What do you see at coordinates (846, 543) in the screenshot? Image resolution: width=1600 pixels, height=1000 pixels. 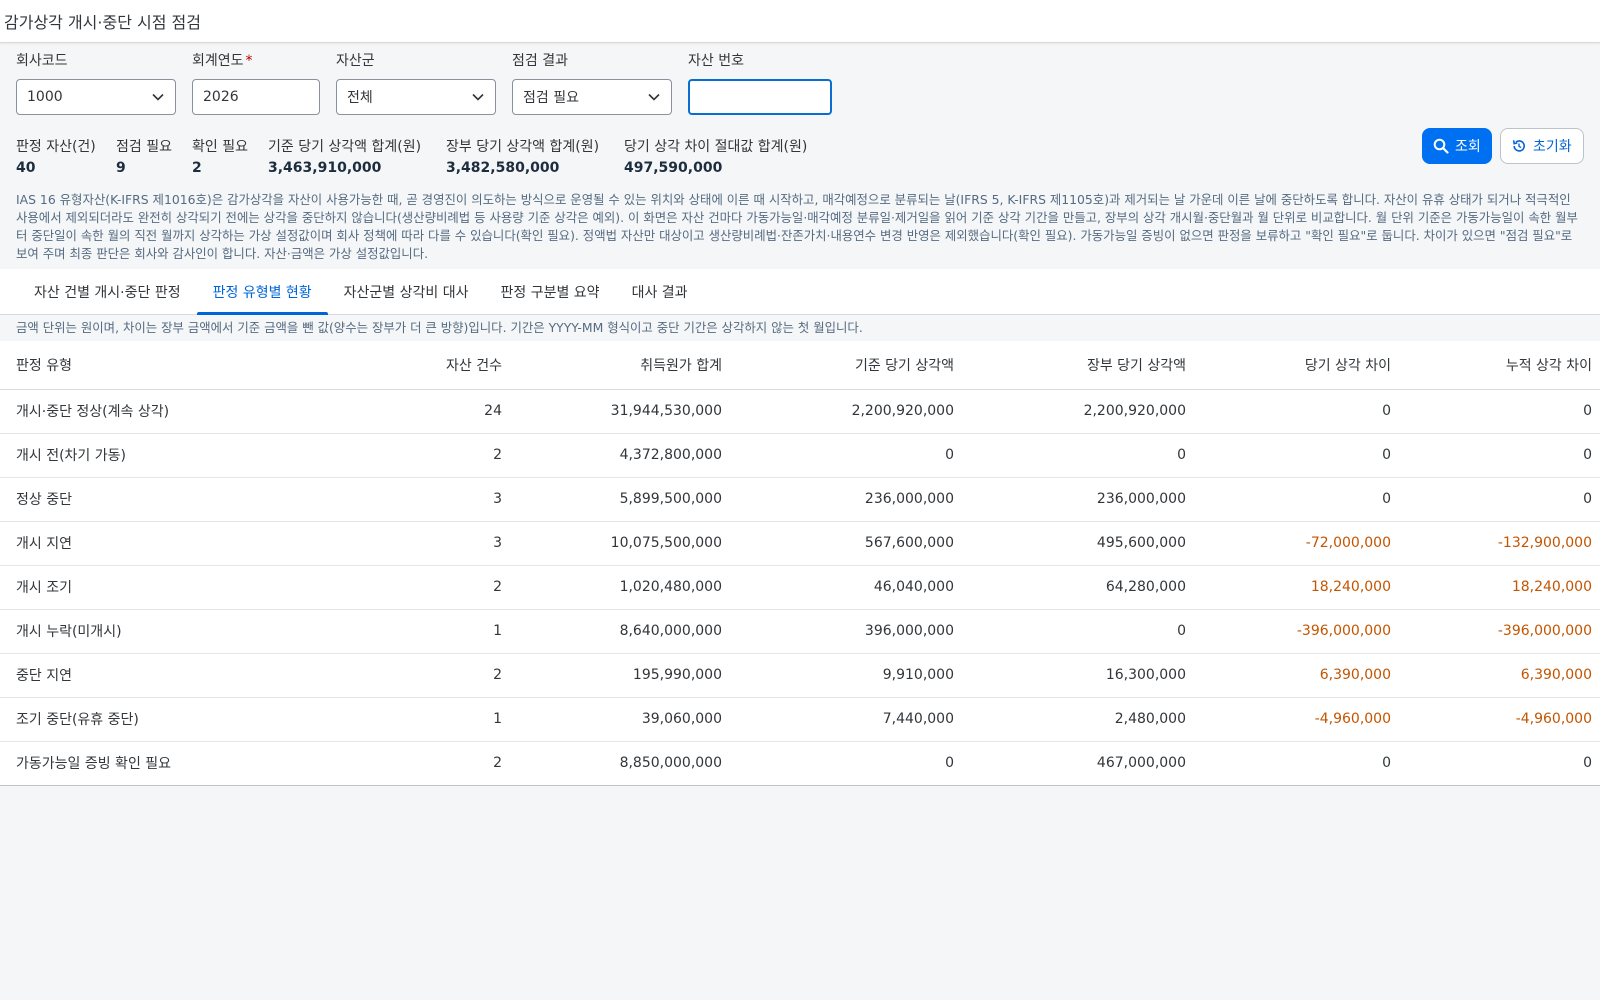 I see `table-cell: 567,600,000` at bounding box center [846, 543].